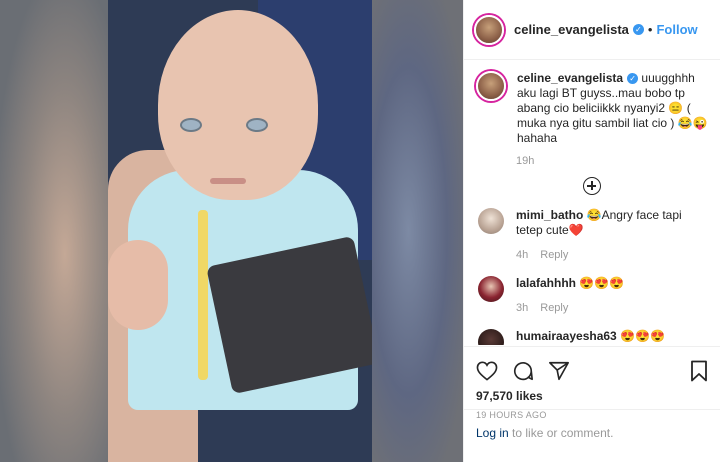 The image size is (720, 462). Describe the element at coordinates (571, 29) in the screenshot. I see `author-username: celine_evangelista` at that location.